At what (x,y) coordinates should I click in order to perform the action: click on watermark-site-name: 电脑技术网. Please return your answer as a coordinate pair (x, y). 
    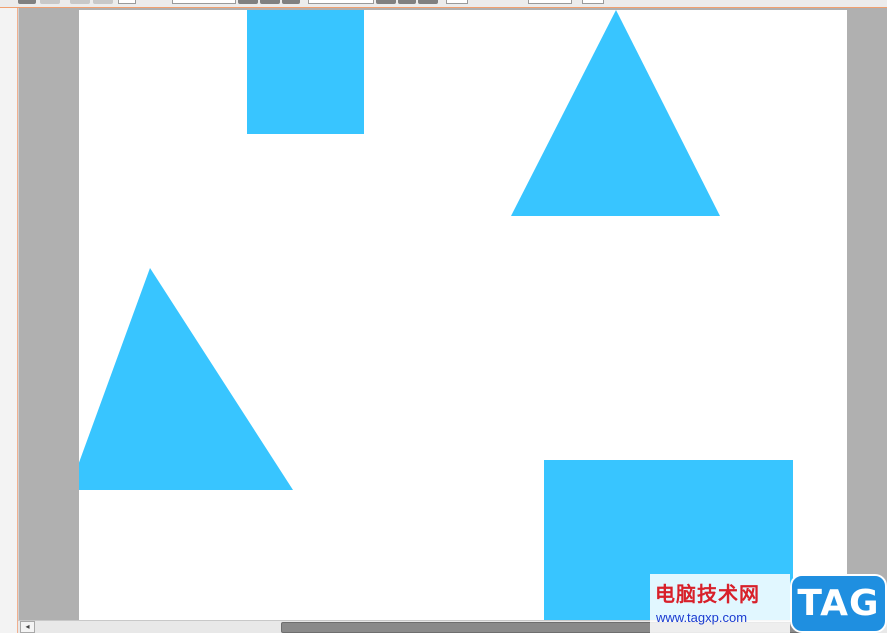
    Looking at the image, I should click on (707, 594).